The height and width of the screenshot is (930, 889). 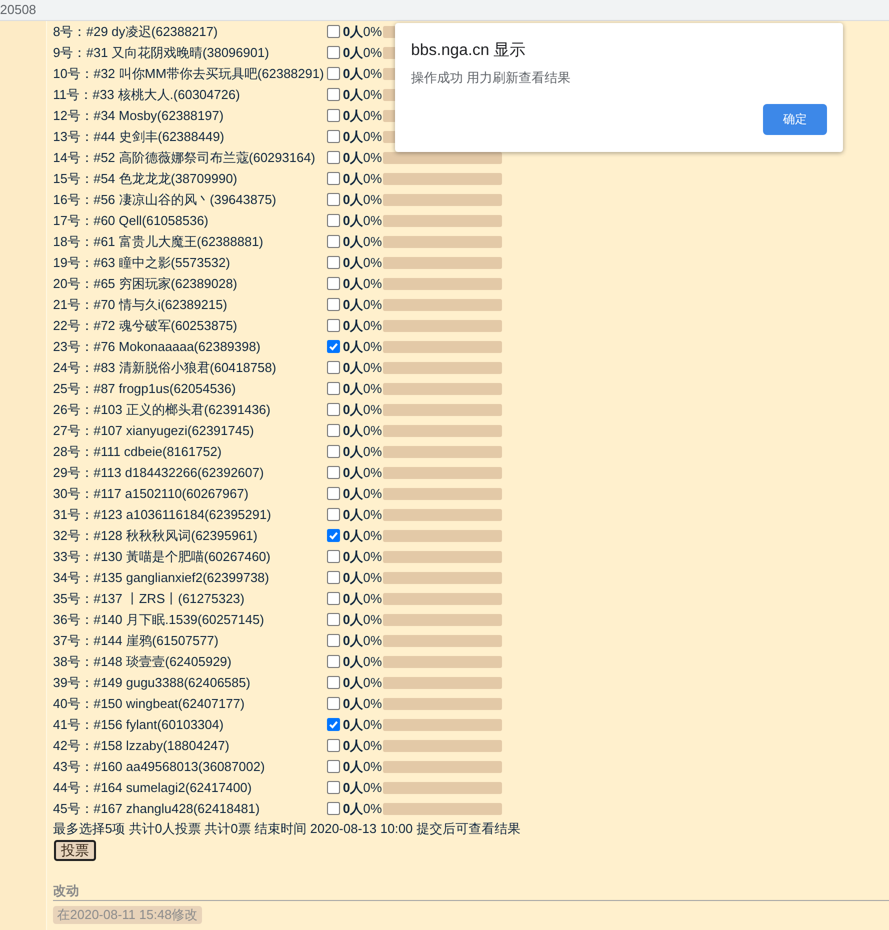 I want to click on poll-option-label: 8号：#29 dy凌迟(62388217), so click(x=136, y=32).